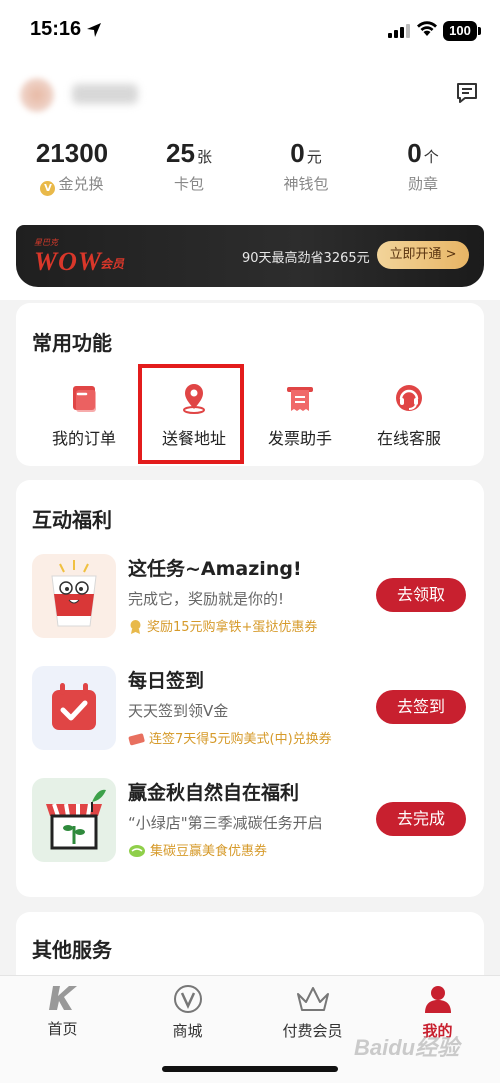 Image resolution: width=500 pixels, height=1083 pixels. What do you see at coordinates (191, 414) in the screenshot?
I see `annotation-highlight-box` at bounding box center [191, 414].